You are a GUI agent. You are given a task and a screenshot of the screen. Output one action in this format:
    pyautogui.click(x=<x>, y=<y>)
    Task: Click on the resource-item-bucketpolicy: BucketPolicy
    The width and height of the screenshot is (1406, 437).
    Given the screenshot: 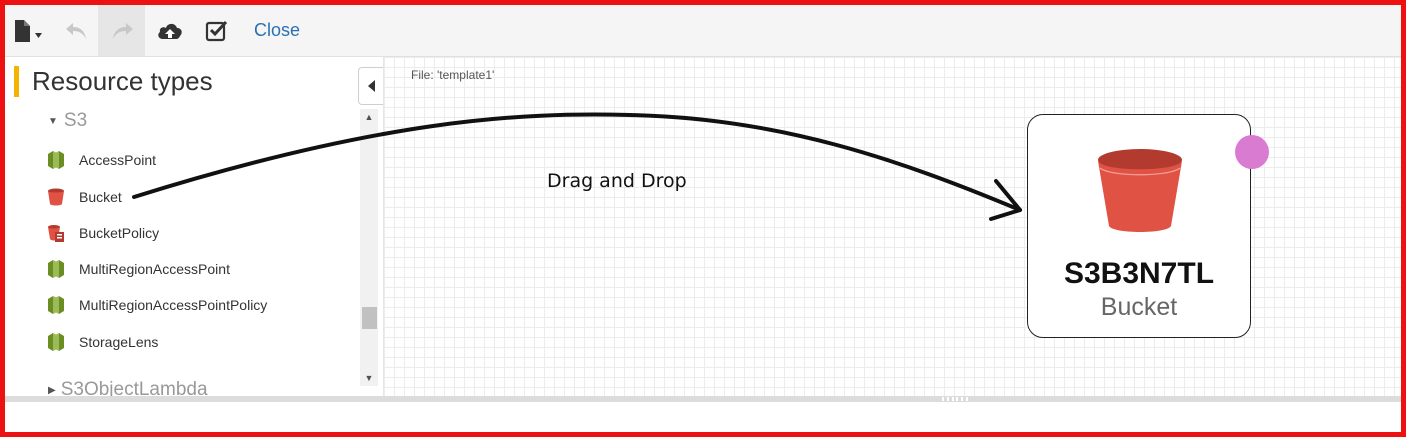 What is the action you would take?
    pyautogui.click(x=103, y=233)
    